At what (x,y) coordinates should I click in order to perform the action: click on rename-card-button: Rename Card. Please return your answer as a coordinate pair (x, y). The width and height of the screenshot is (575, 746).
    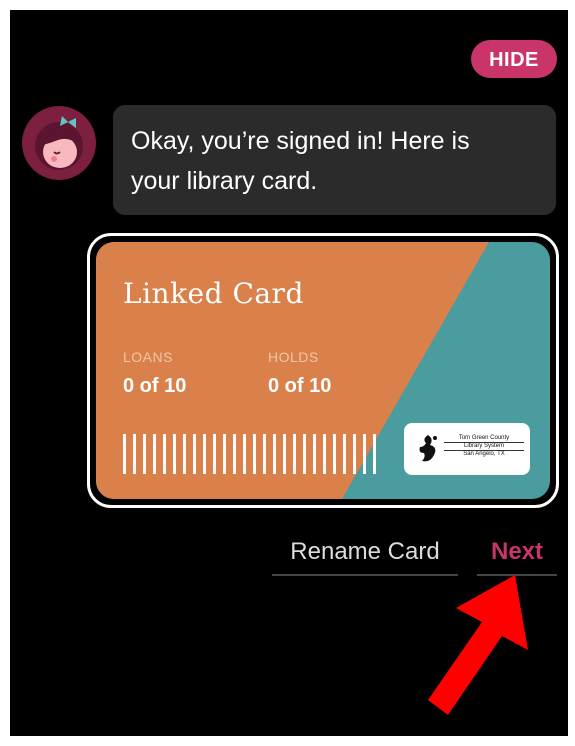
    Looking at the image, I should click on (365, 551).